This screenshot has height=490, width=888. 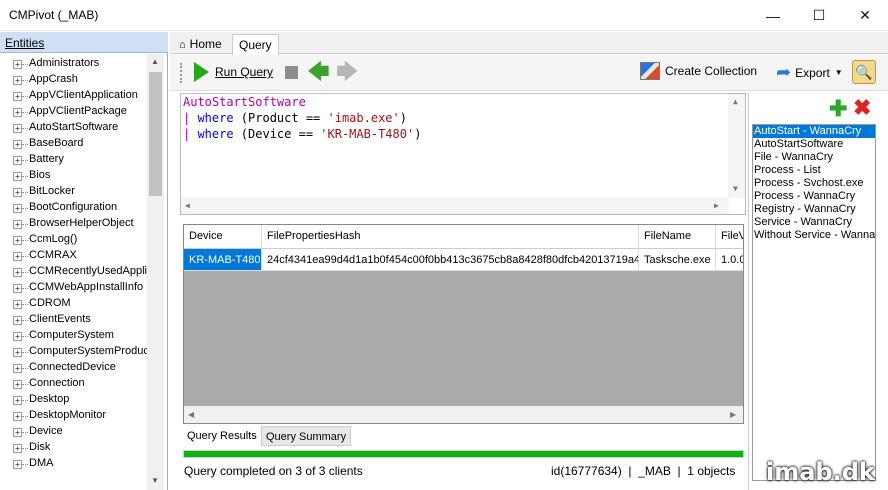 I want to click on minimize-button: —, so click(x=773, y=15).